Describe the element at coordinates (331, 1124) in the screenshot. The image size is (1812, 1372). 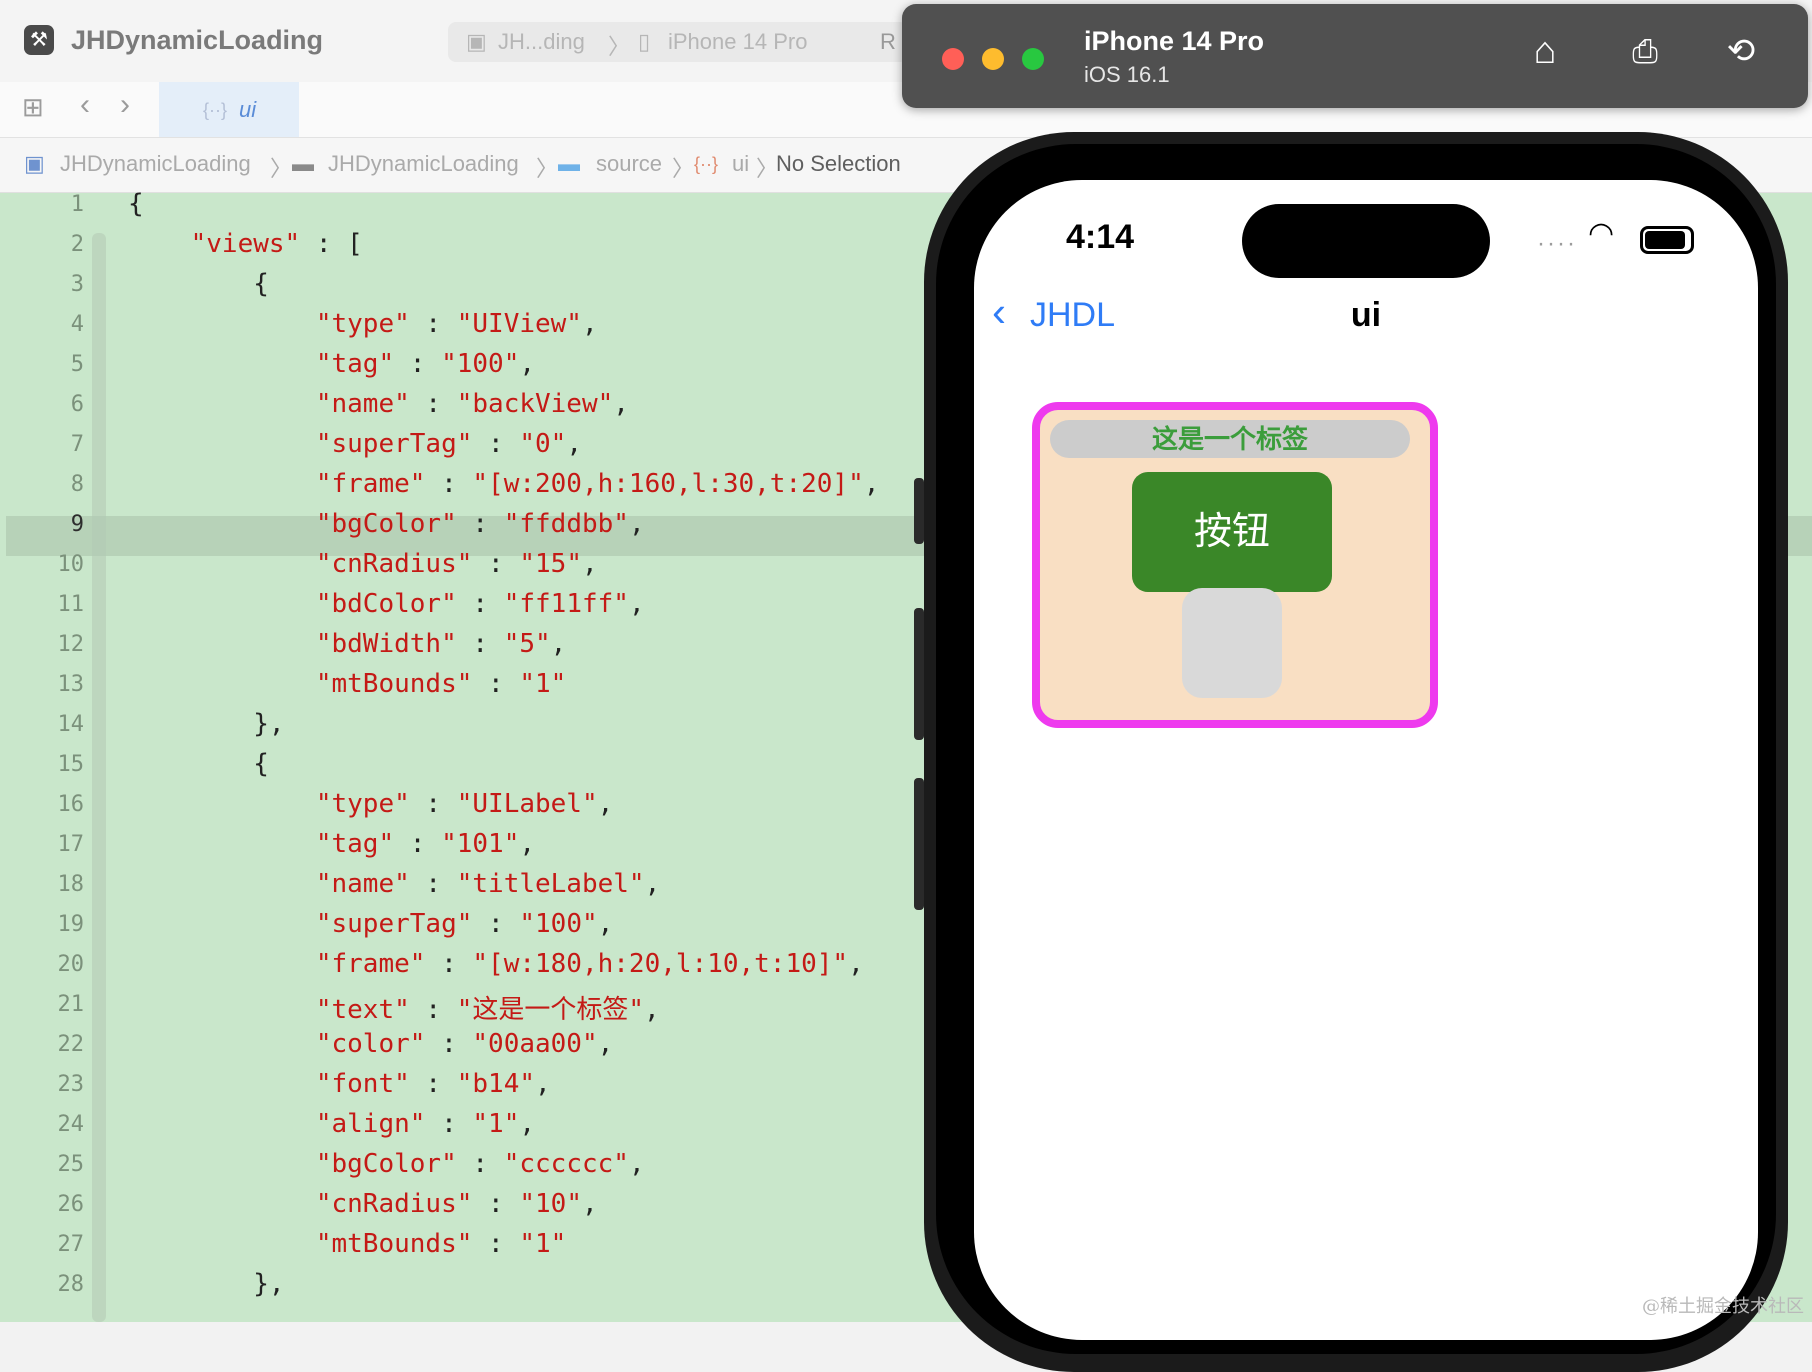
I see `code-line: "align" : "1",` at that location.